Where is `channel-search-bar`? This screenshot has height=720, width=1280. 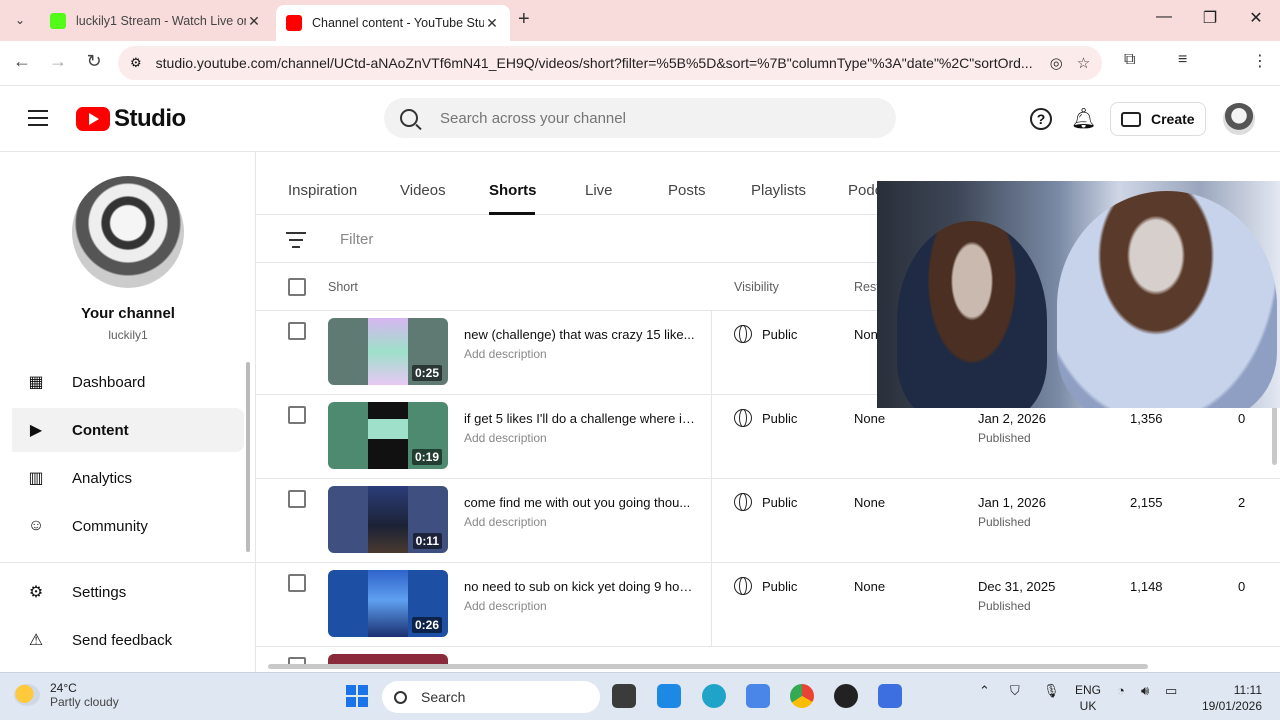
channel-search-bar is located at coordinates (640, 118).